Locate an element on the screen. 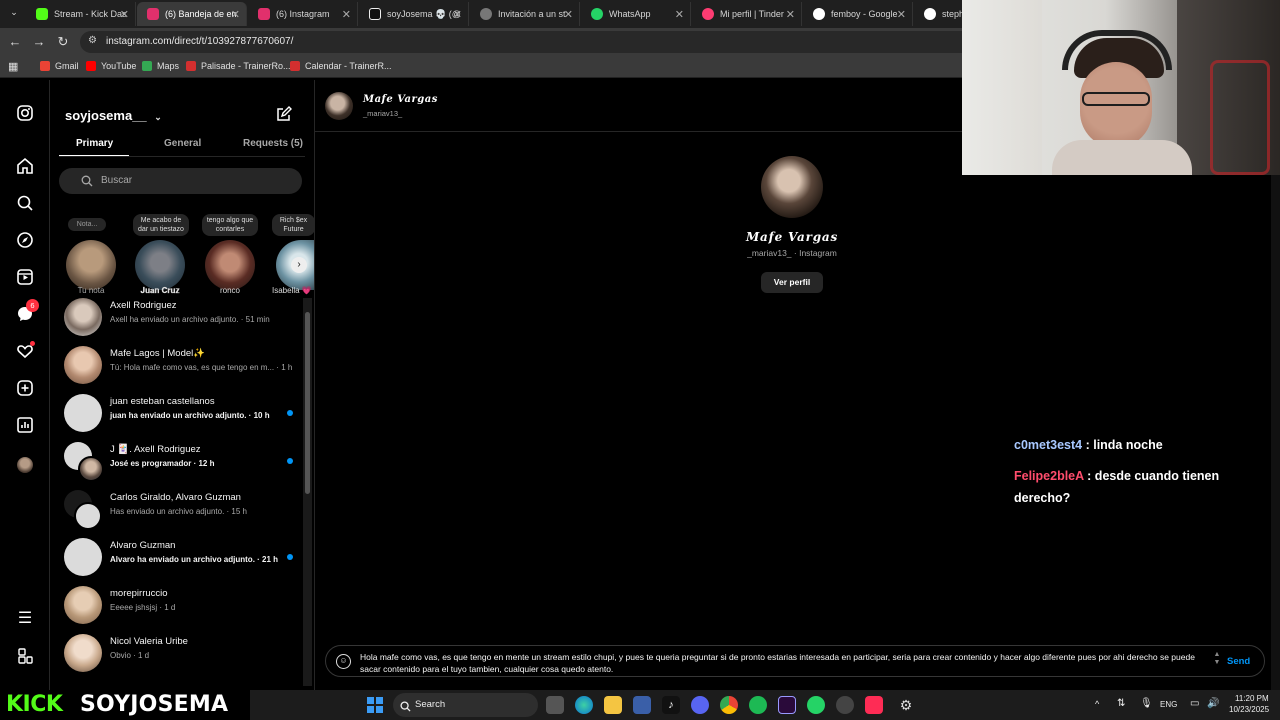 The height and width of the screenshot is (720, 1280). messages-icon: 6 is located at coordinates (27, 311).